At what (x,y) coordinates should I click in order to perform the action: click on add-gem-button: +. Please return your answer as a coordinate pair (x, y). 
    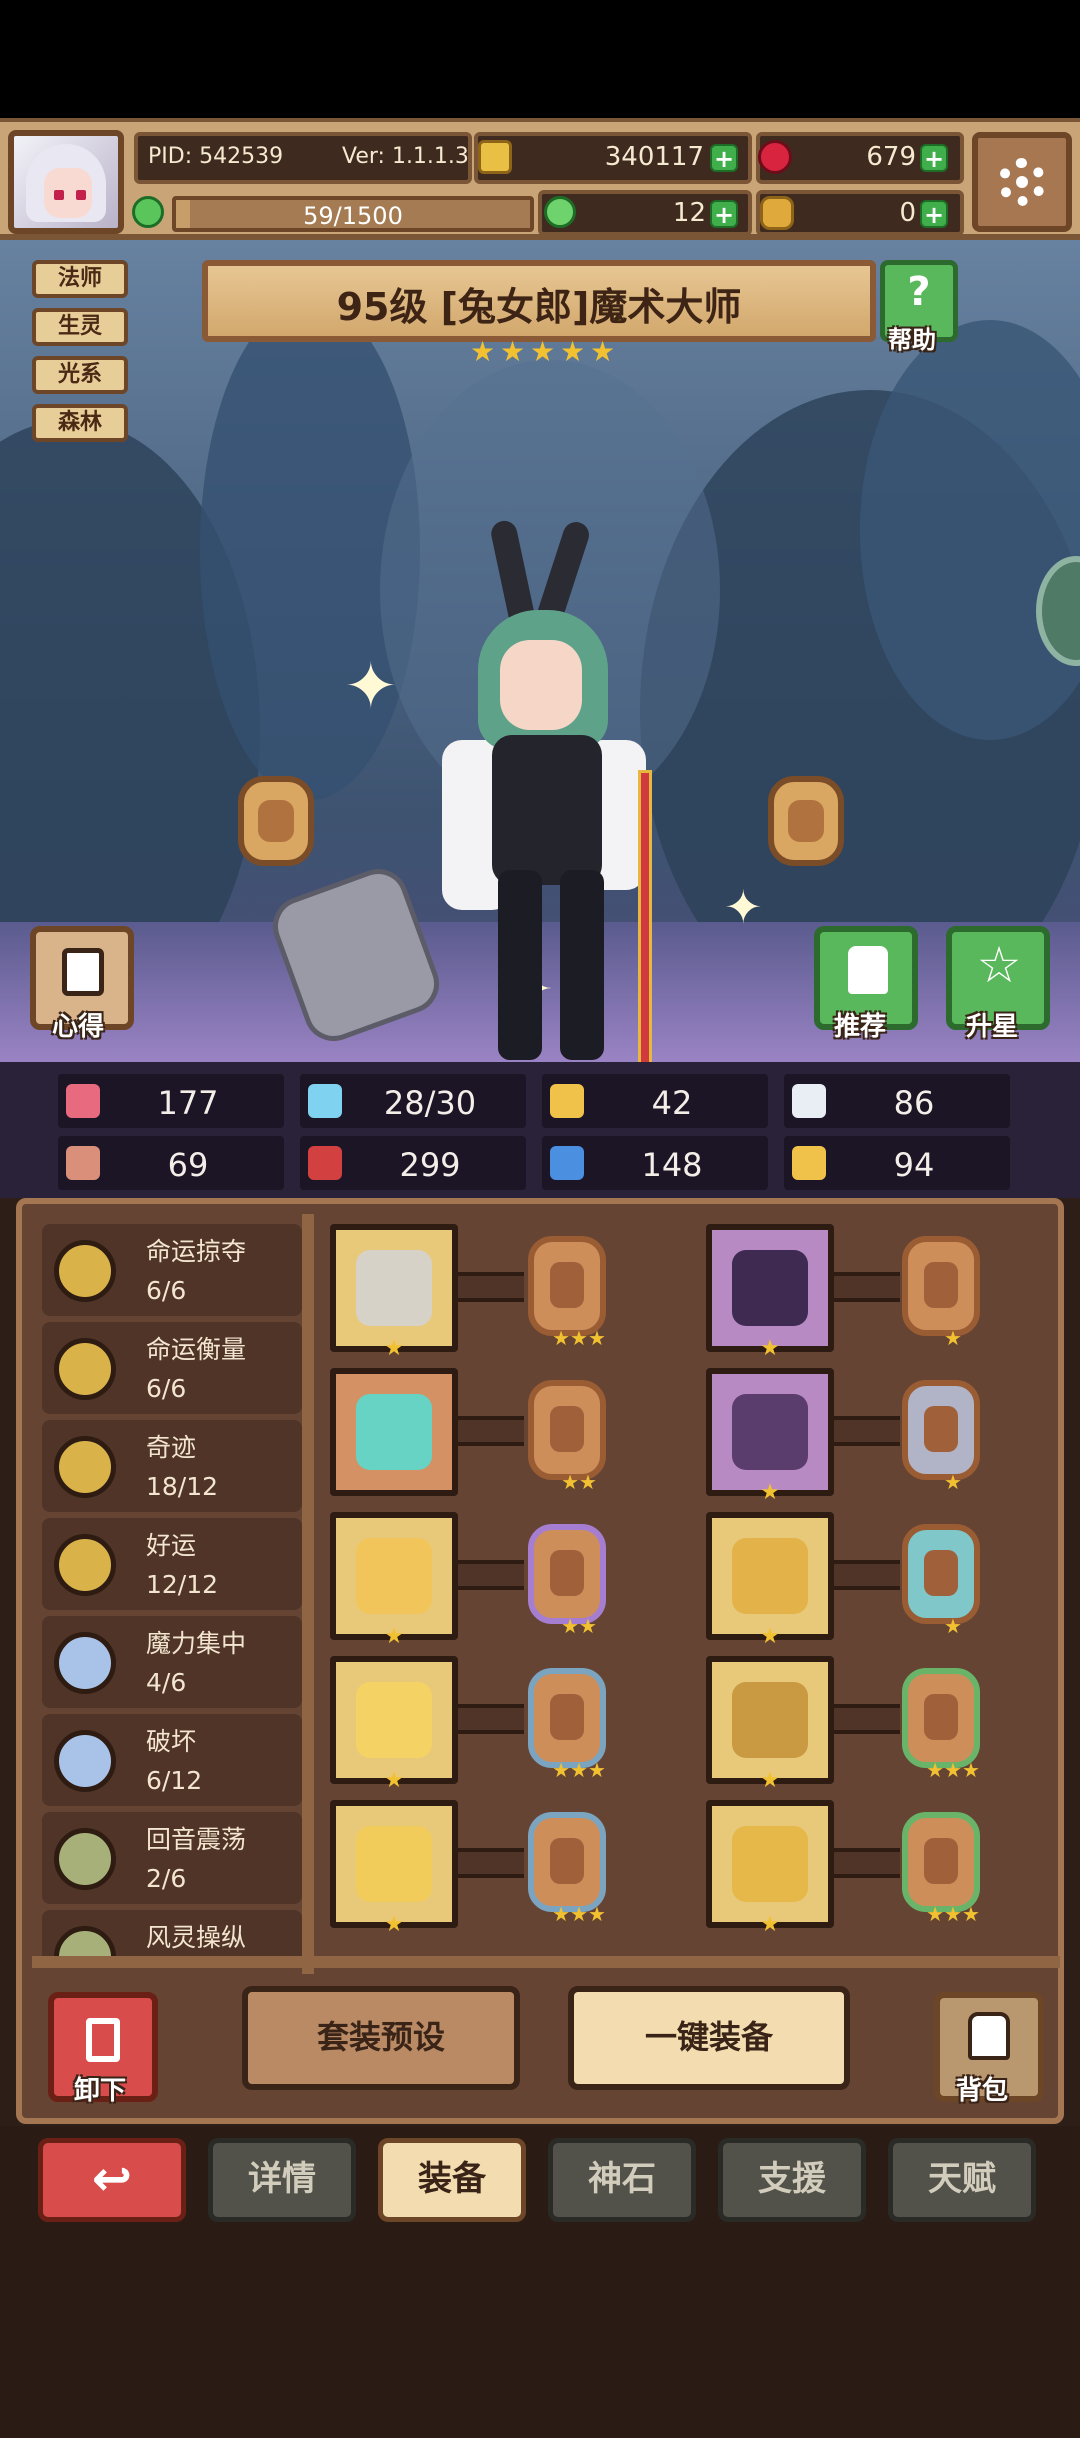
    Looking at the image, I should click on (934, 158).